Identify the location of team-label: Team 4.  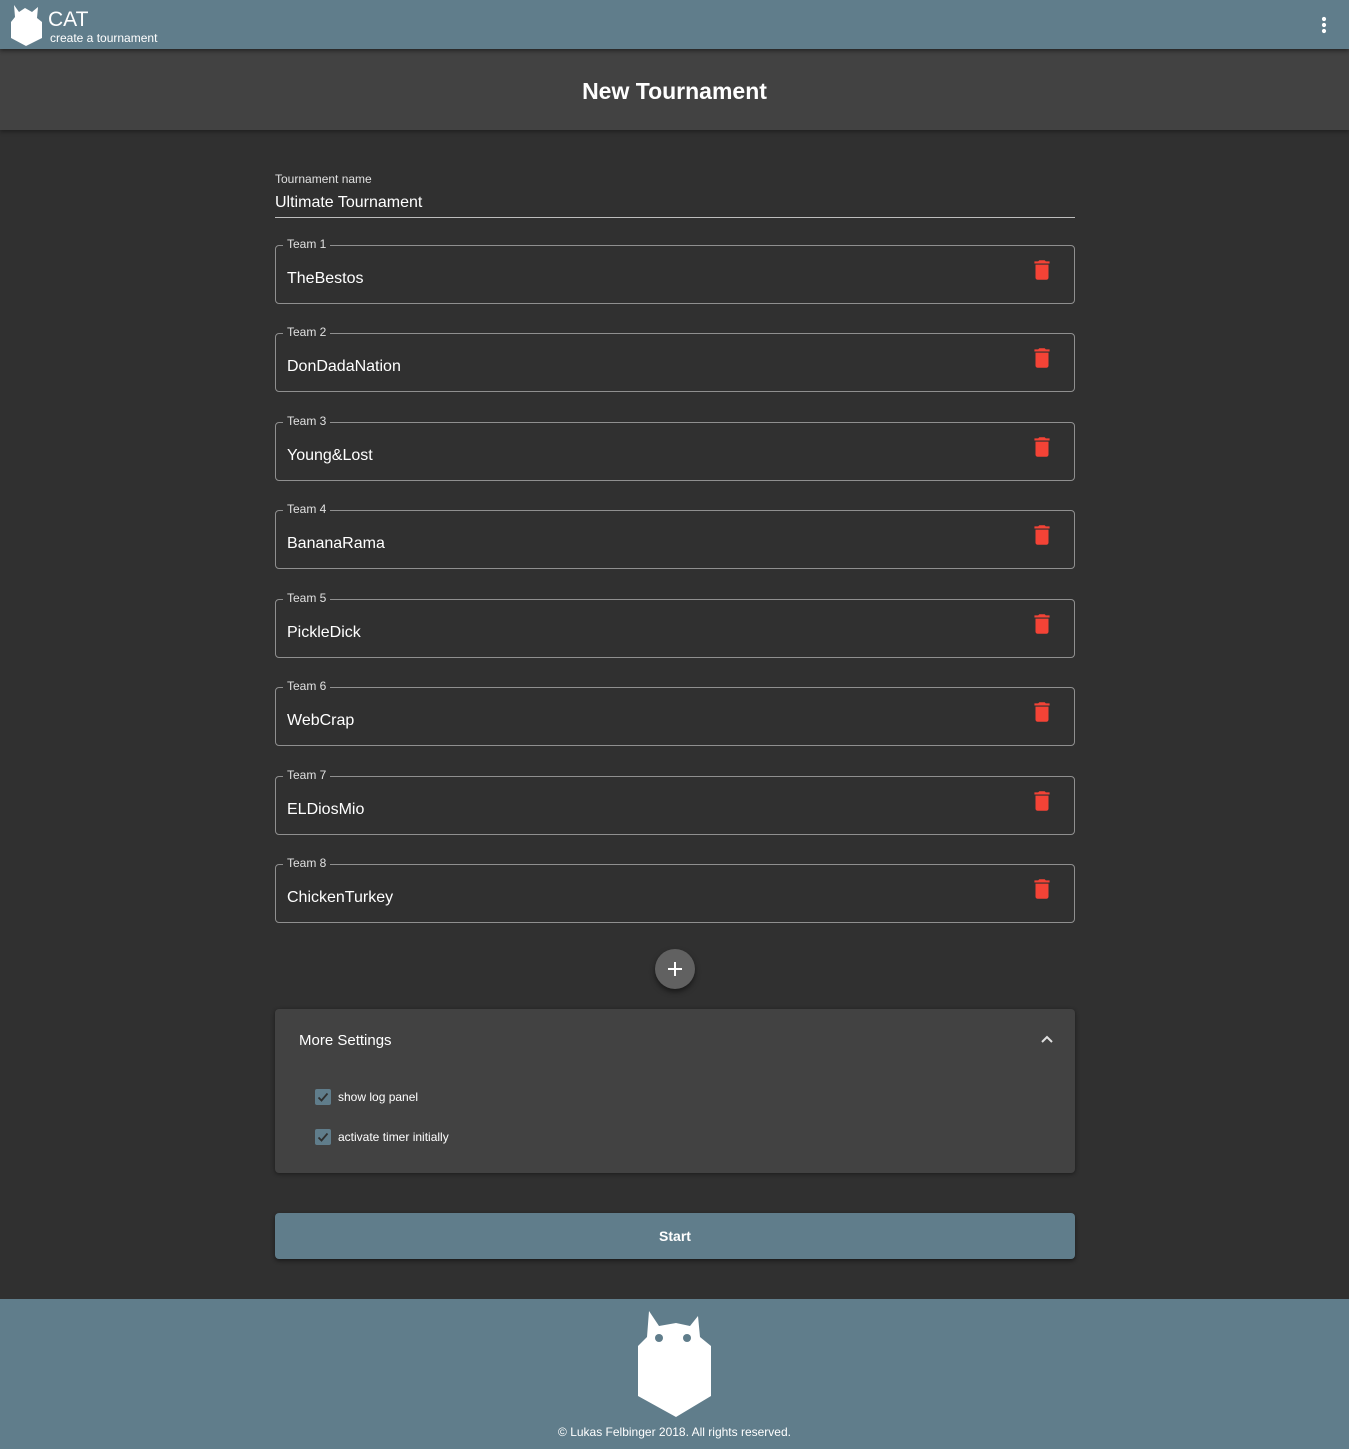
(307, 509).